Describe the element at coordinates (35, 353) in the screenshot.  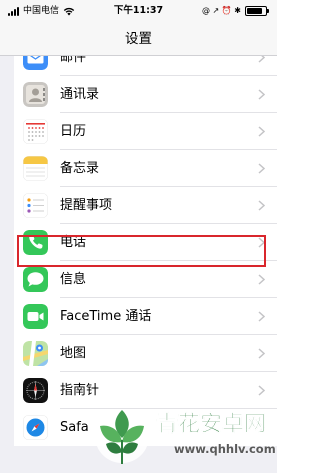
I see `maps-icon` at that location.